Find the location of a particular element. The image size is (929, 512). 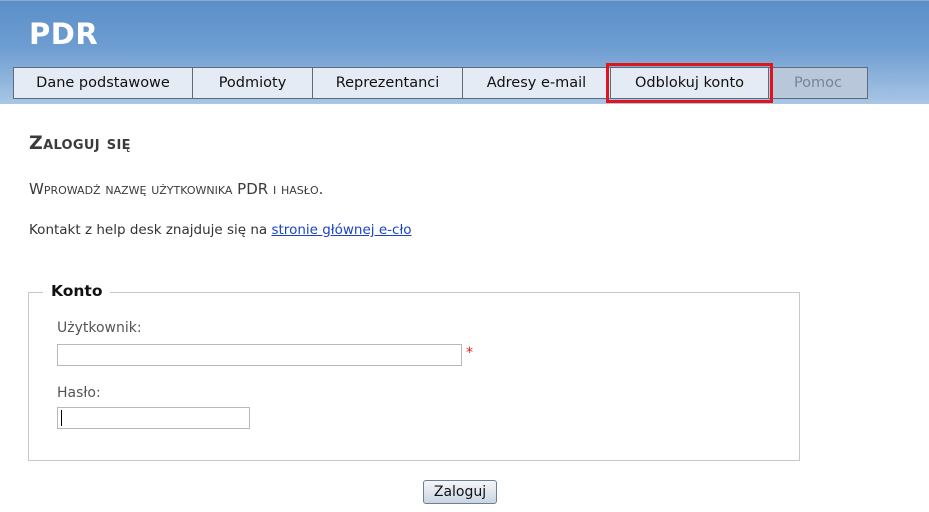

password-input is located at coordinates (153, 418).